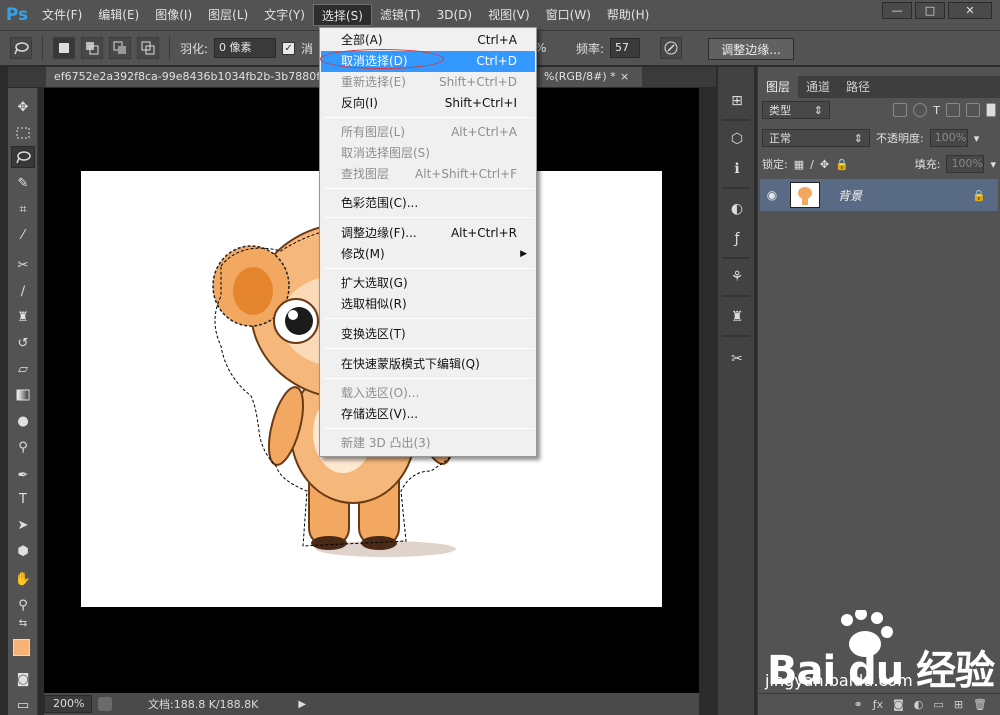  I want to click on move-tool-icon: ✥, so click(23, 107).